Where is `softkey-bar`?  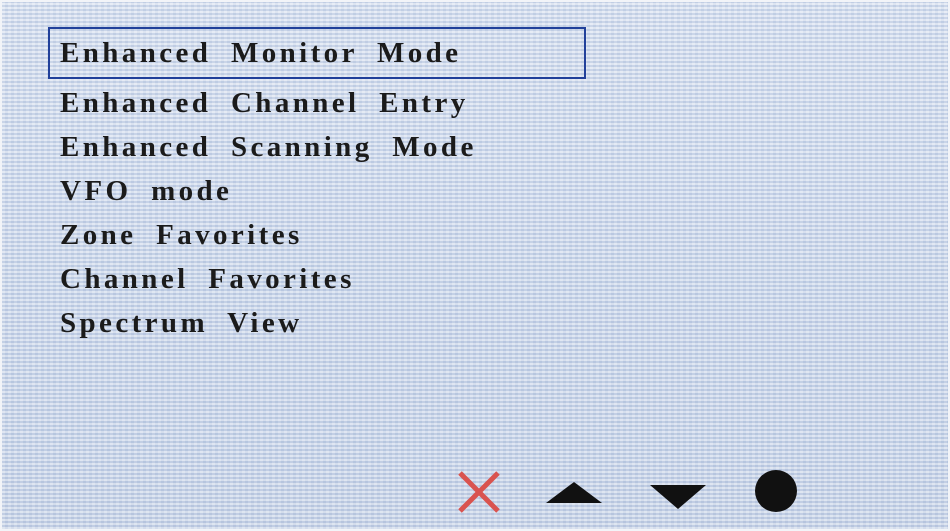 softkey-bar is located at coordinates (629, 492).